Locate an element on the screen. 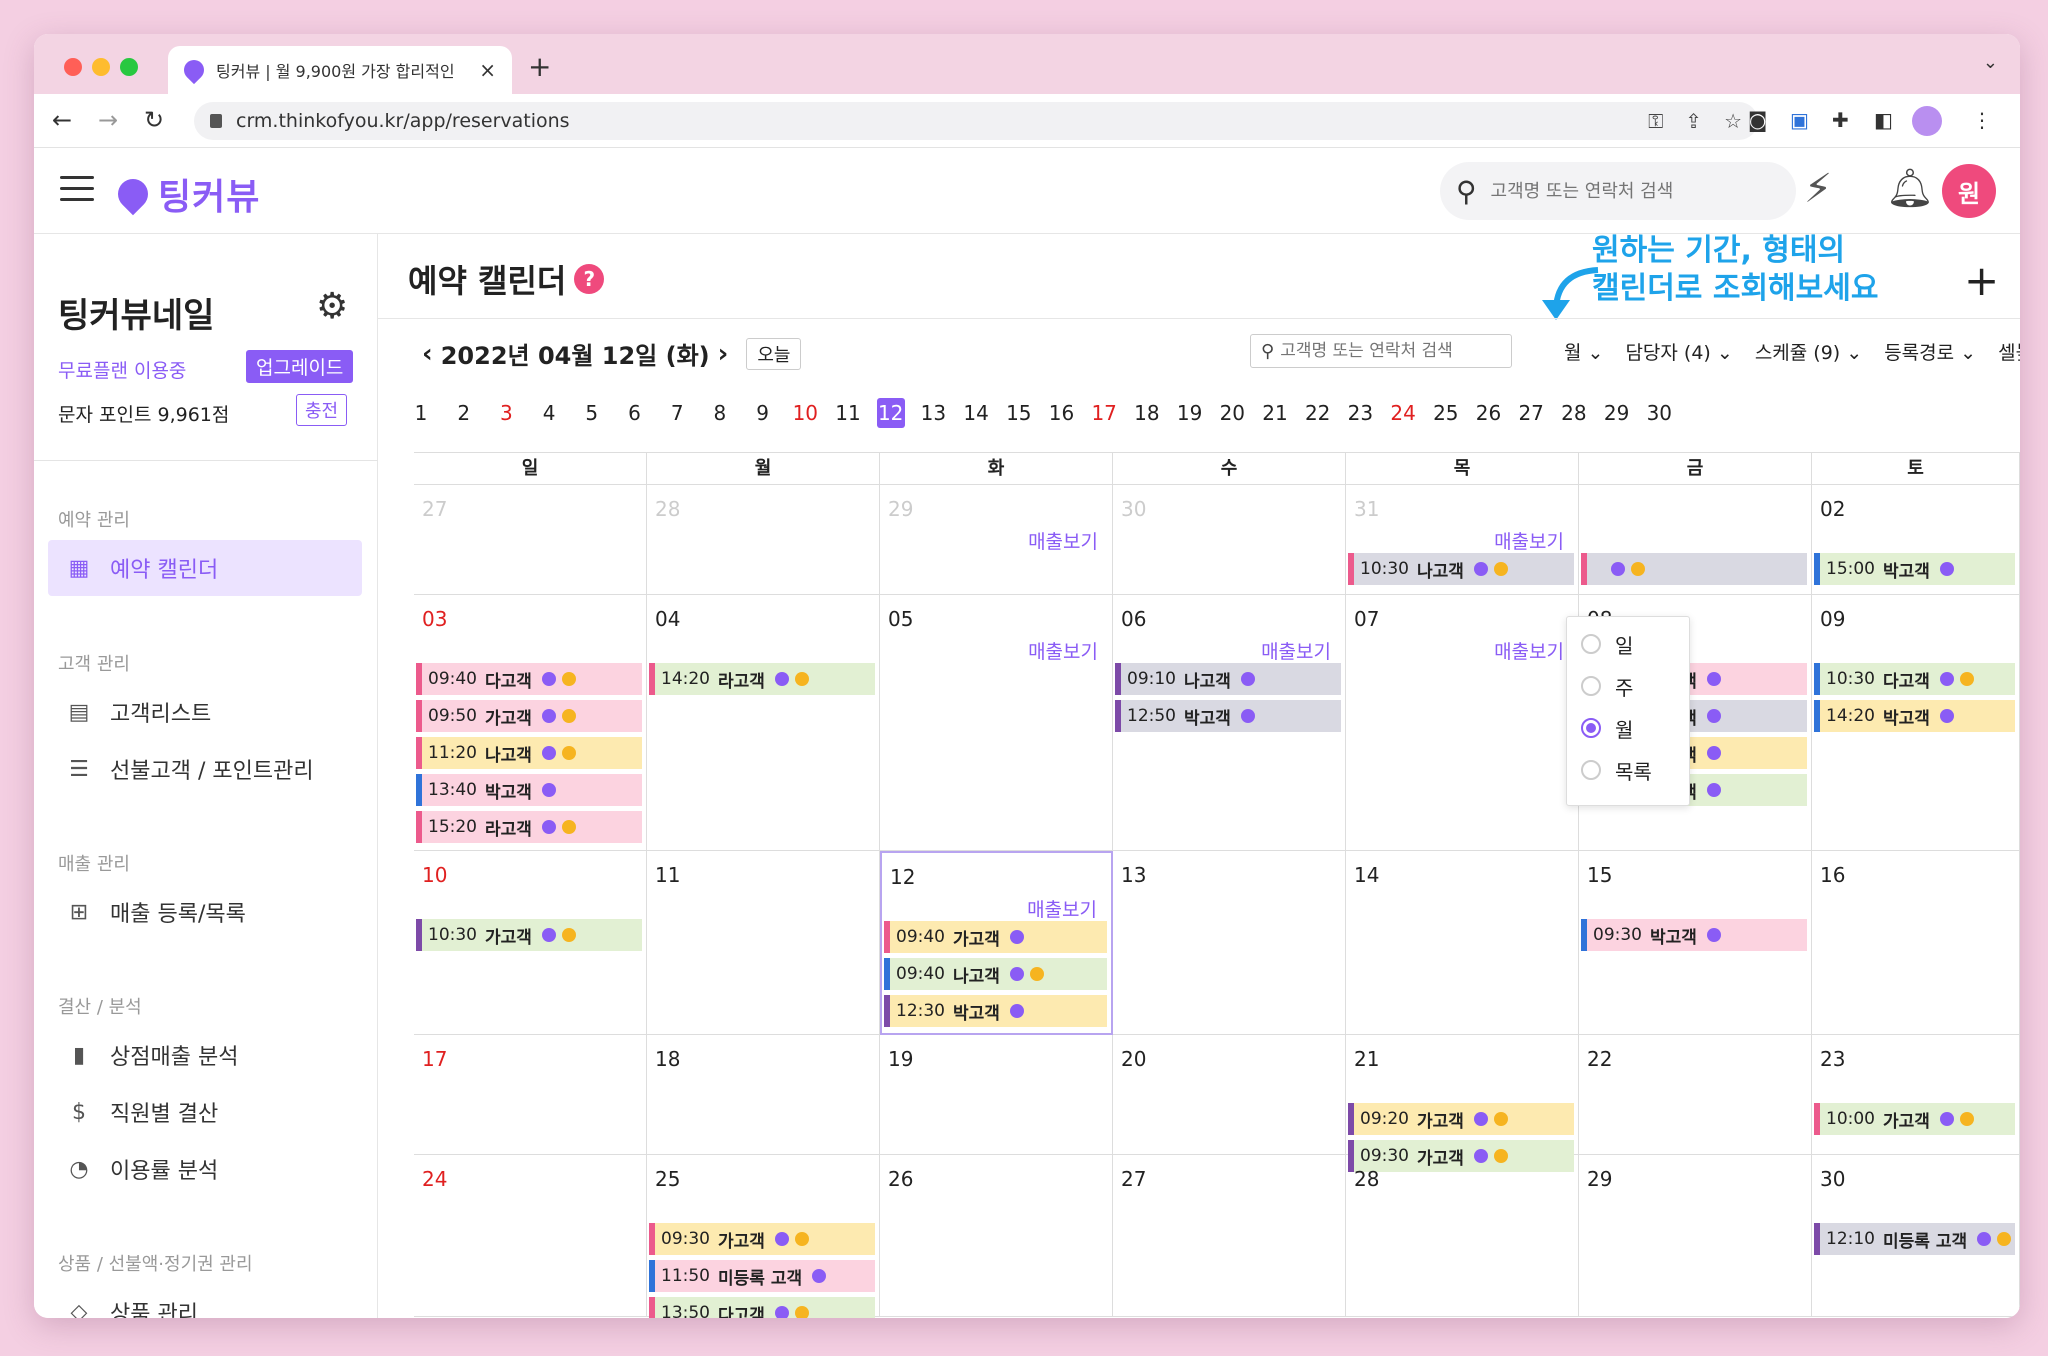 The height and width of the screenshot is (1356, 2048). maximize-window-button is located at coordinates (129, 67).